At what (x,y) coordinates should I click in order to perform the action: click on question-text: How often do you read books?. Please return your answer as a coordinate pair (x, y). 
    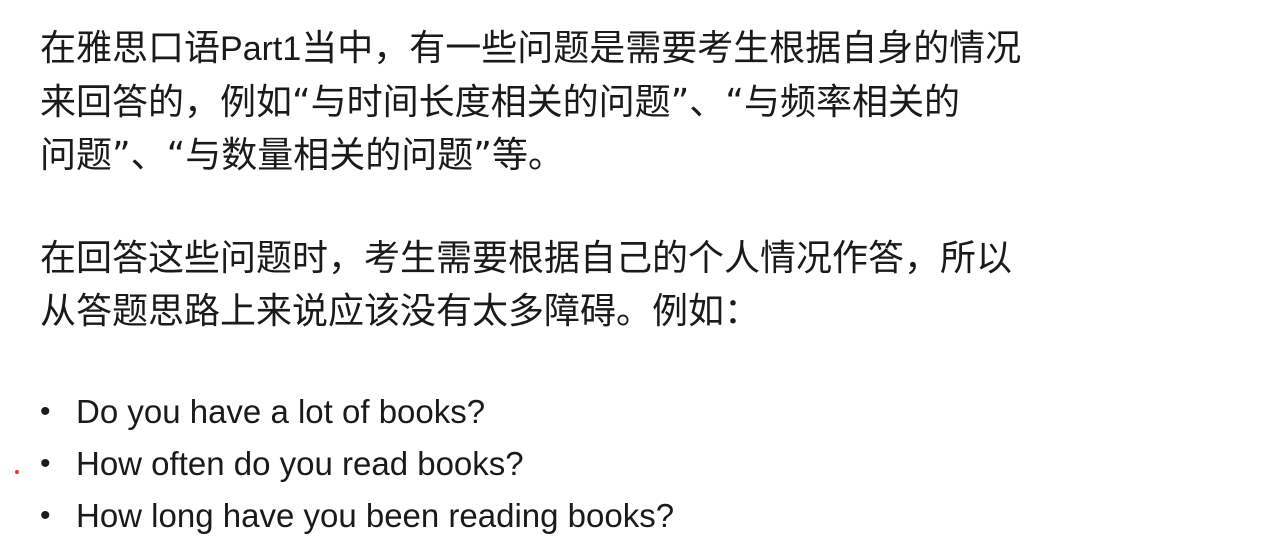
    Looking at the image, I should click on (300, 463).